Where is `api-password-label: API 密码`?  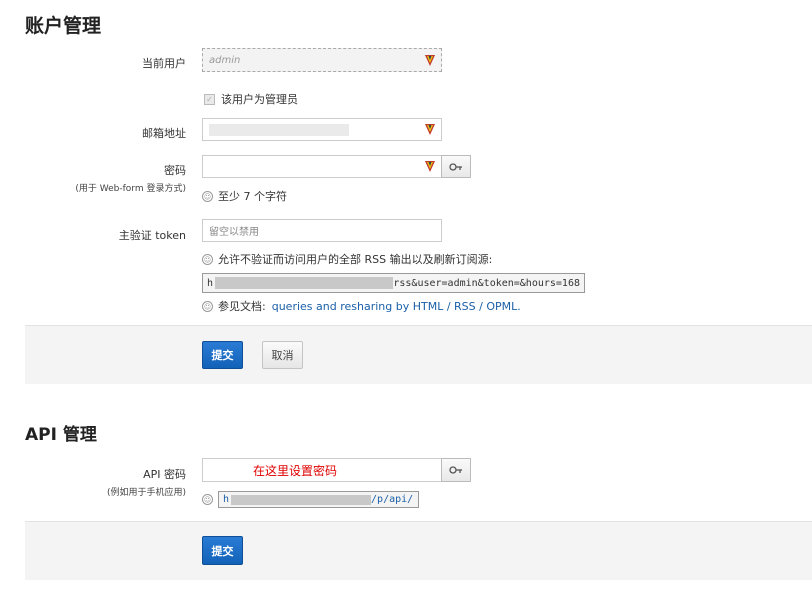 api-password-label: API 密码 is located at coordinates (164, 474).